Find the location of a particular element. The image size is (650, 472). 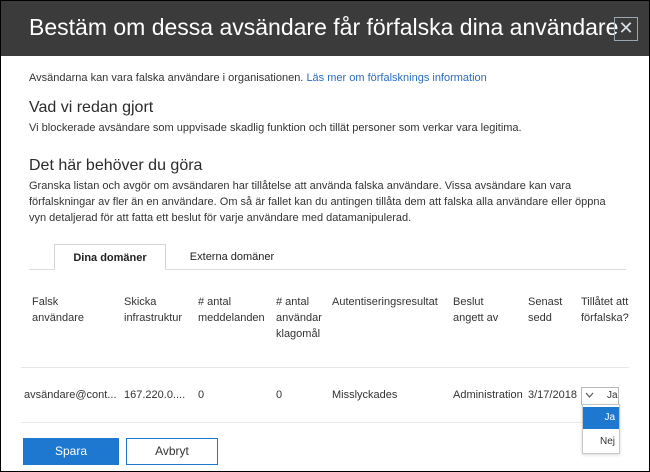

cell-auth-result: Misslyckades is located at coordinates (365, 395).